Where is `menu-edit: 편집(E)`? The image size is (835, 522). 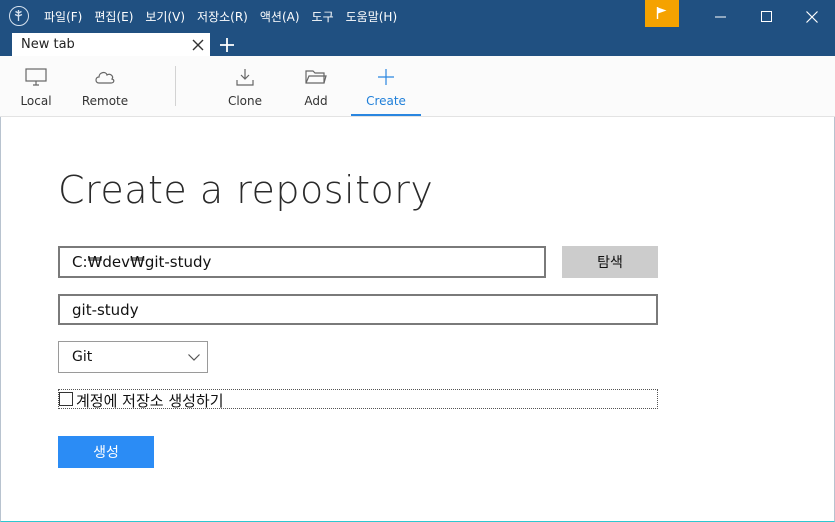 menu-edit: 편집(E) is located at coordinates (113, 16).